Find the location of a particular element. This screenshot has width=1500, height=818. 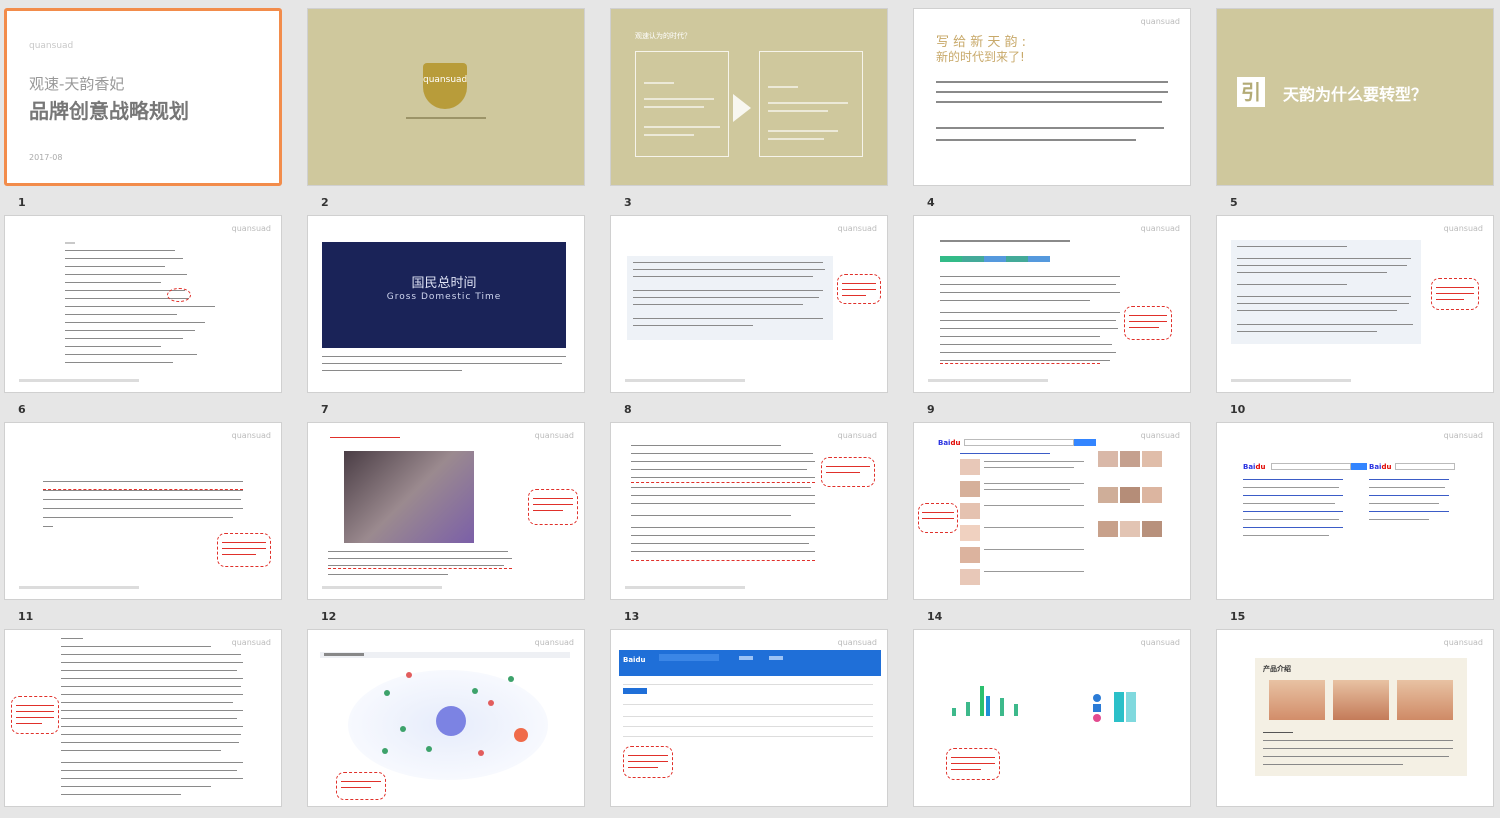

slide-thumbnail-20: quansuad 产品介绍 is located at coordinates (1355, 720).